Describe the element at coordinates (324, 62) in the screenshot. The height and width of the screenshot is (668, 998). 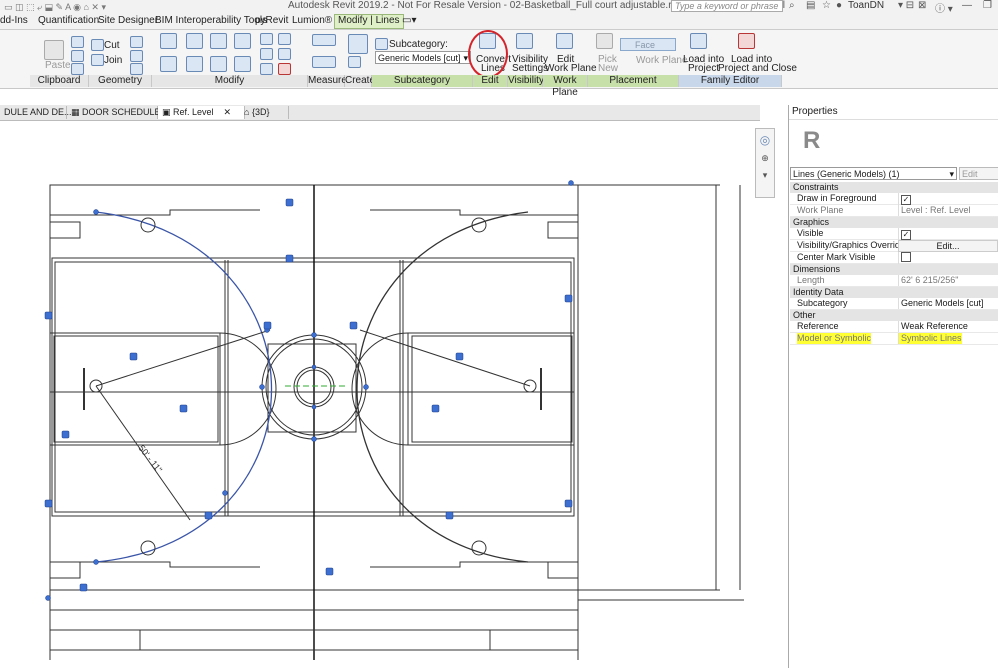
I see `aligned-dimension-icon` at that location.